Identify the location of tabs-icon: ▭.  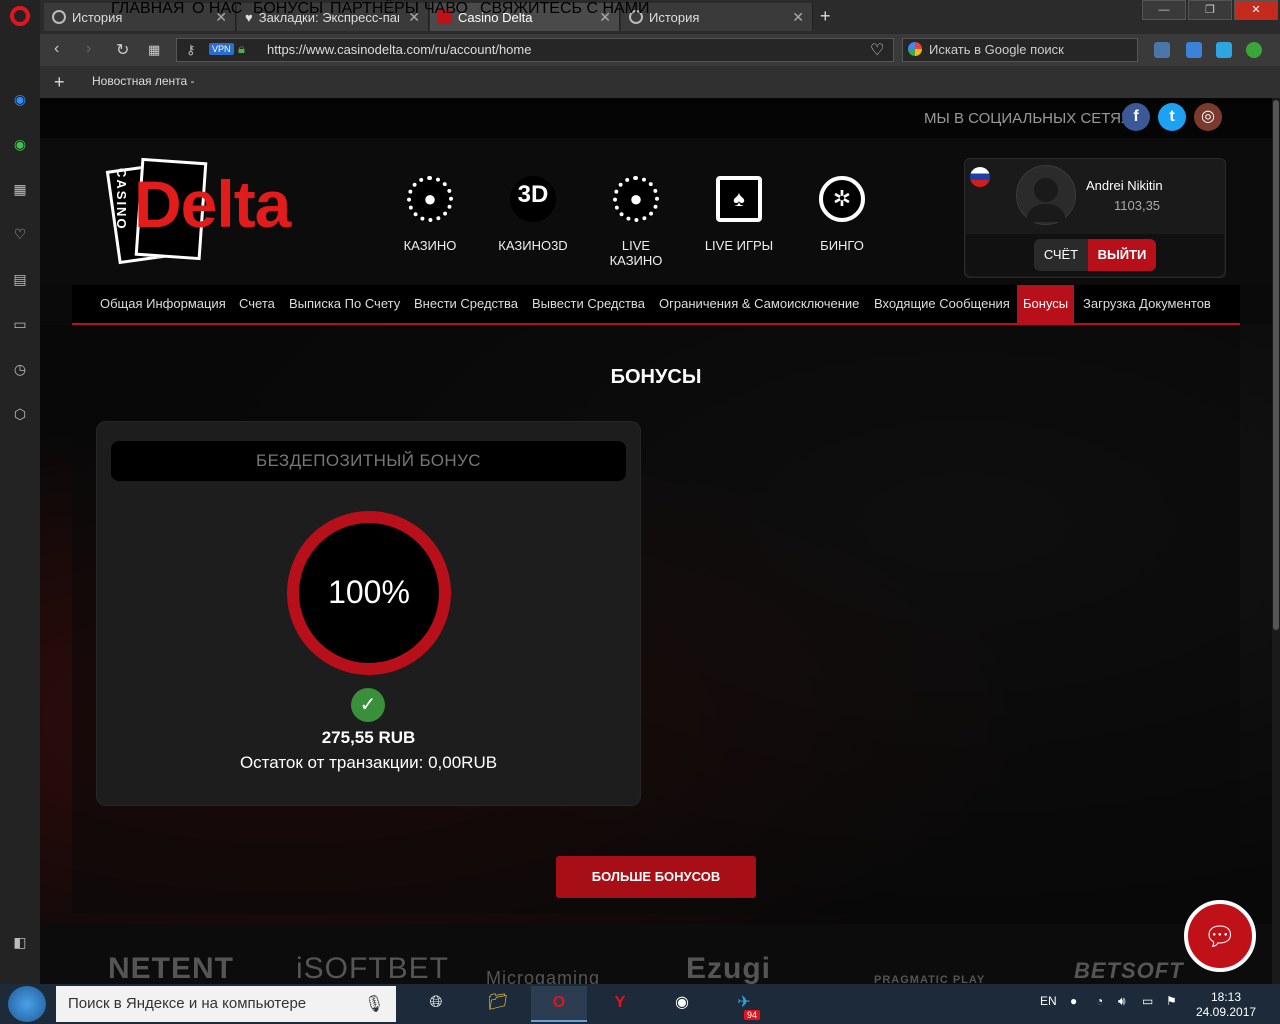
(20, 325).